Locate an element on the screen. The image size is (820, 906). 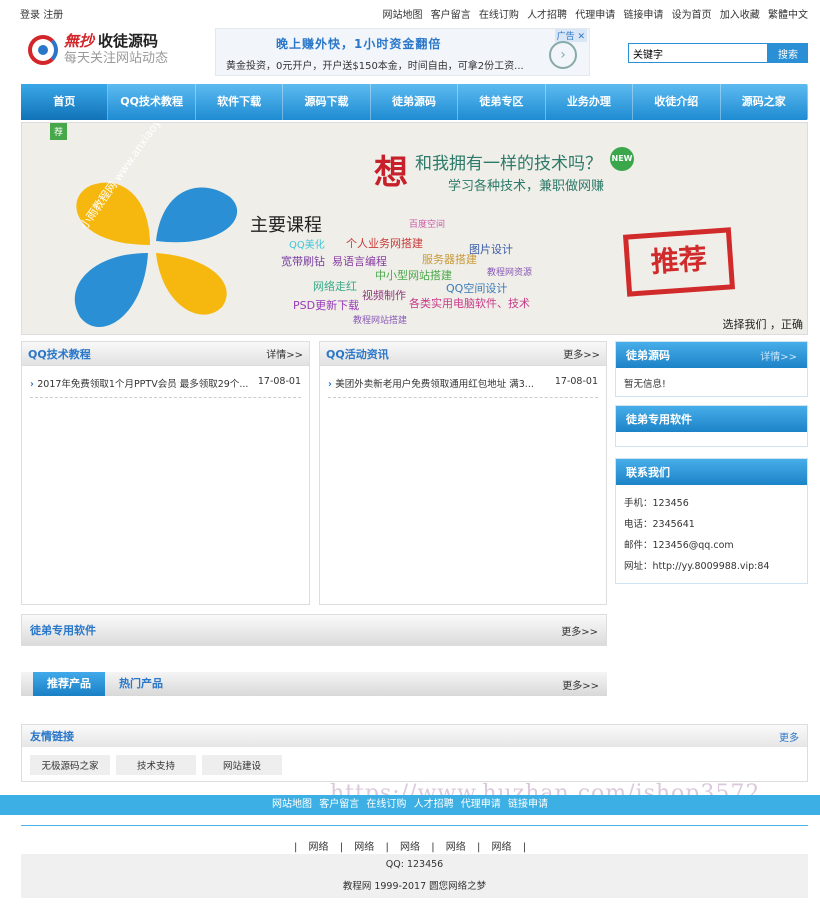
link-apply-link: 链接申请 is located at coordinates (643, 15).